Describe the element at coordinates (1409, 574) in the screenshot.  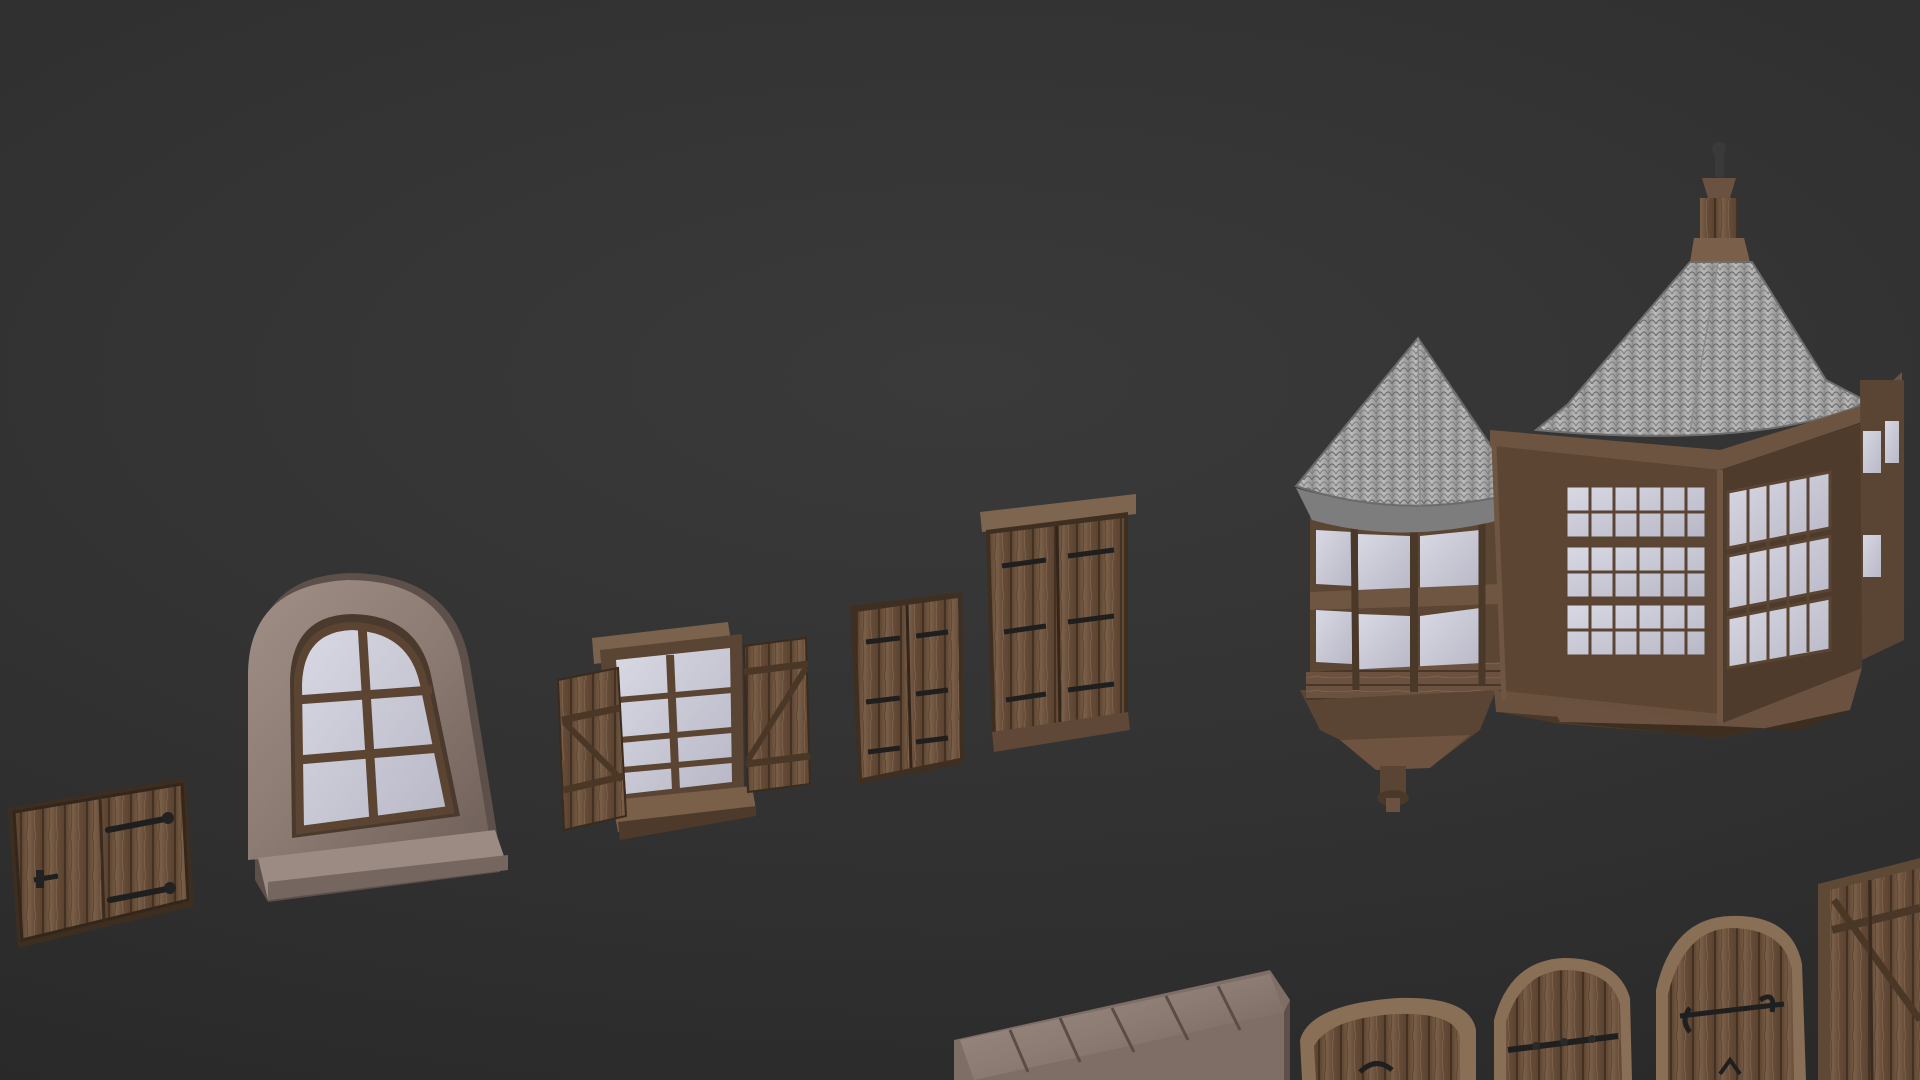
I see `turret-bay-window` at that location.